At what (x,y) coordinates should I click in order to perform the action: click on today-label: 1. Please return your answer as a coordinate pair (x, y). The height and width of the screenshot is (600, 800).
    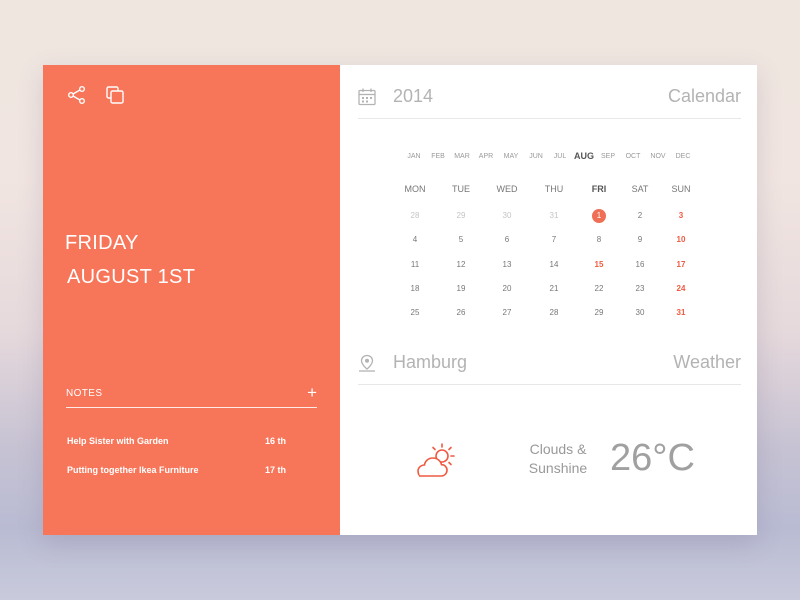
    Looking at the image, I should click on (599, 215).